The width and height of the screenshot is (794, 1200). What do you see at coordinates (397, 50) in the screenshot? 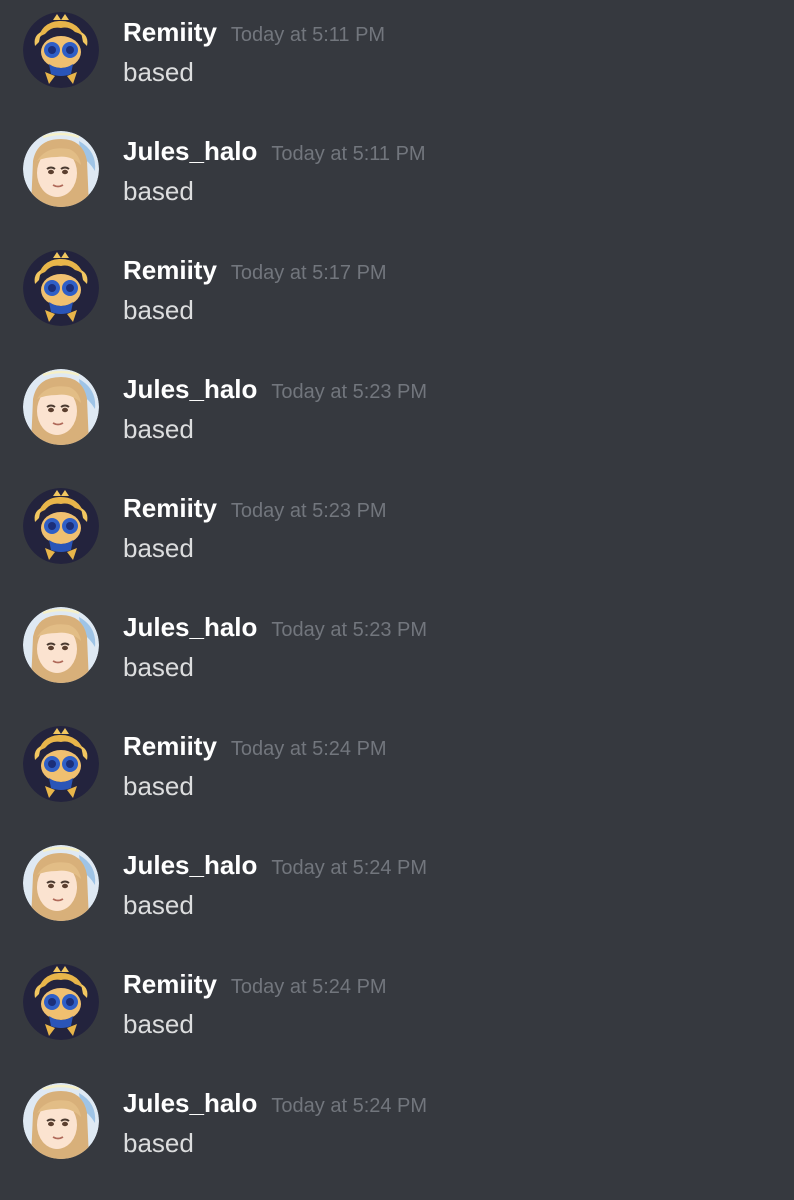
I see `chat-message: Remiity Today at 5:11 PM based` at bounding box center [397, 50].